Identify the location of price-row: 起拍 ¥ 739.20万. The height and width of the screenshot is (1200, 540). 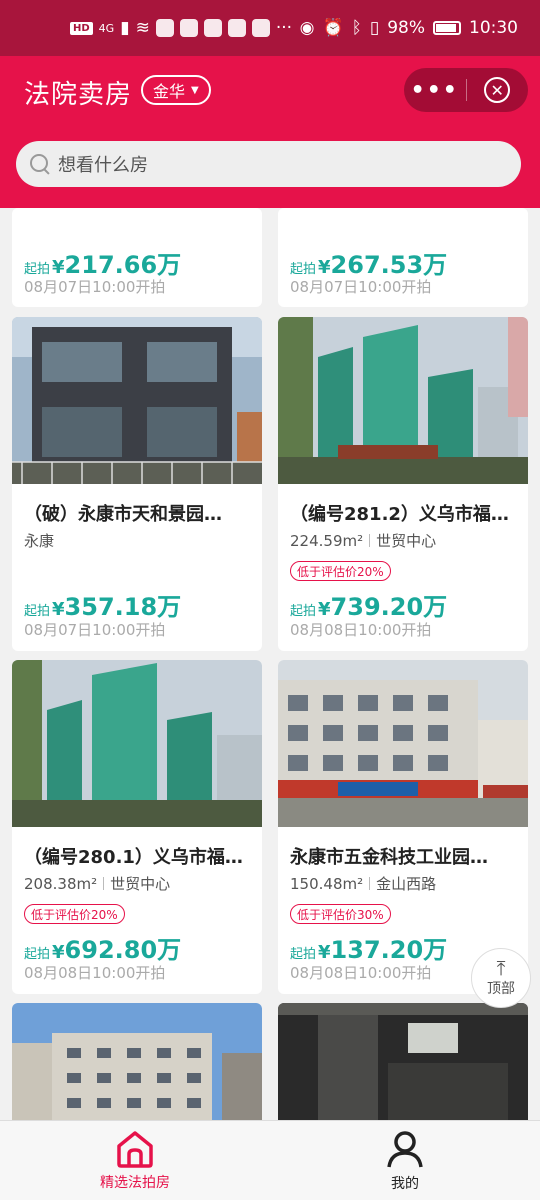
(368, 604).